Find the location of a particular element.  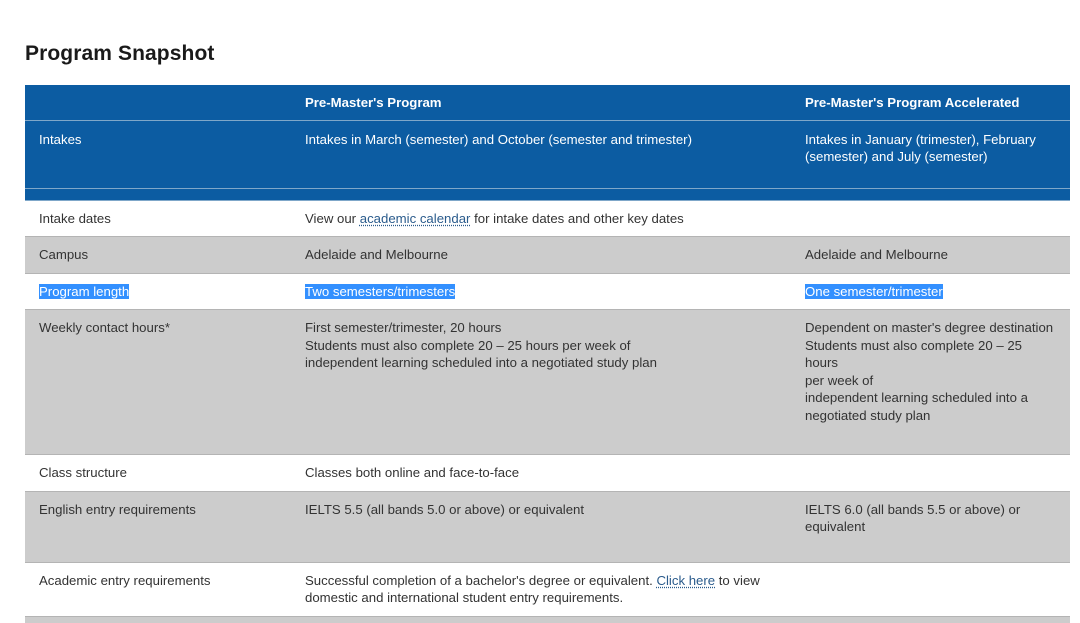

click-here-link: Click here is located at coordinates (685, 580).